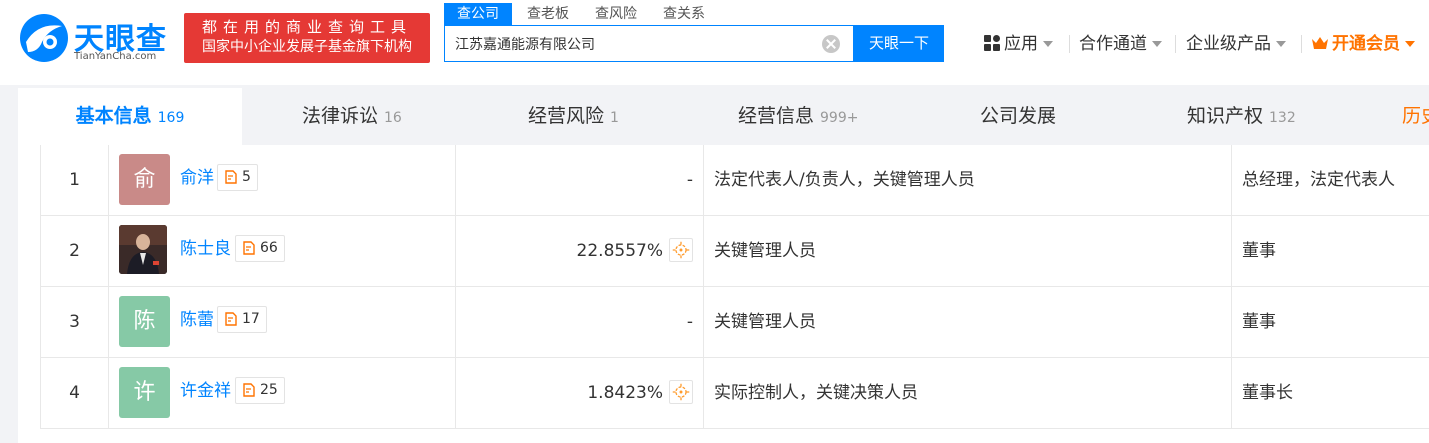  Describe the element at coordinates (992, 43) in the screenshot. I see `apps-grid-icon` at that location.